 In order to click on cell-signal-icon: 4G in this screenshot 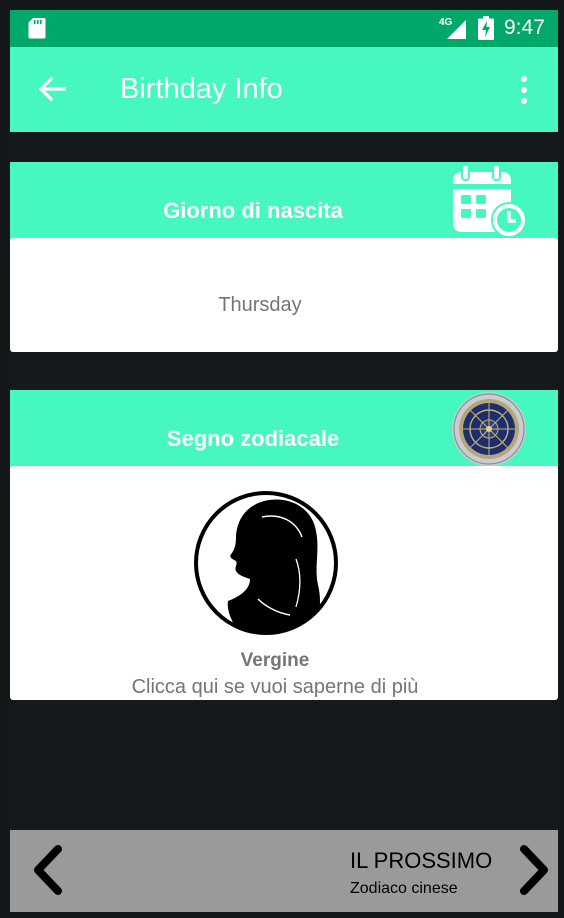, I will do `click(452, 28)`.